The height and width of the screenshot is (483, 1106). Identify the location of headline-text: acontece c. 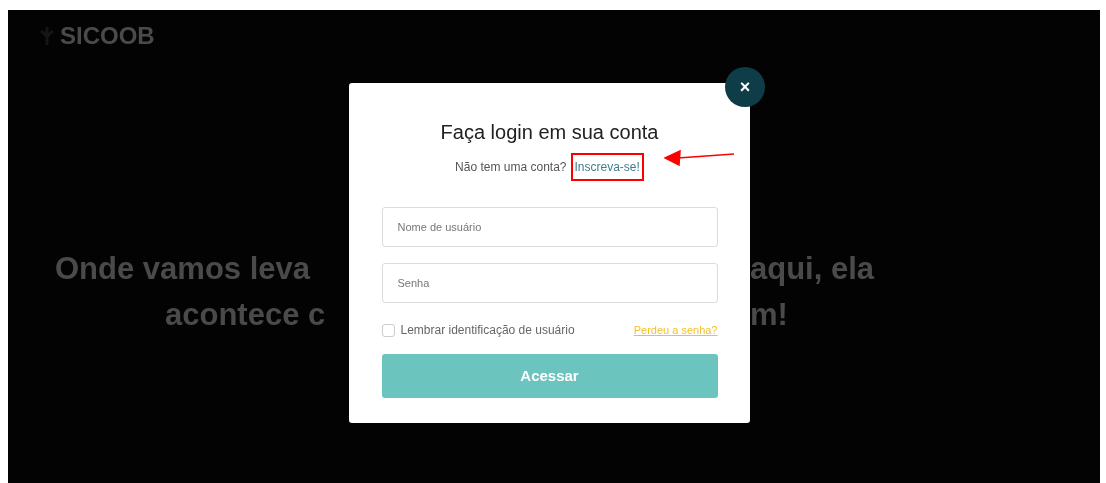
(245, 315).